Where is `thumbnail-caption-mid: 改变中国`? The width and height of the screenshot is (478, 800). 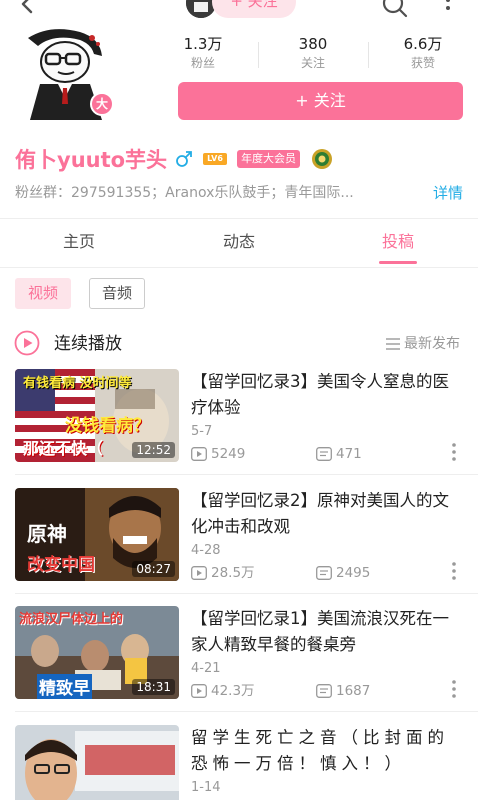 thumbnail-caption-mid: 改变中国 is located at coordinates (61, 565).